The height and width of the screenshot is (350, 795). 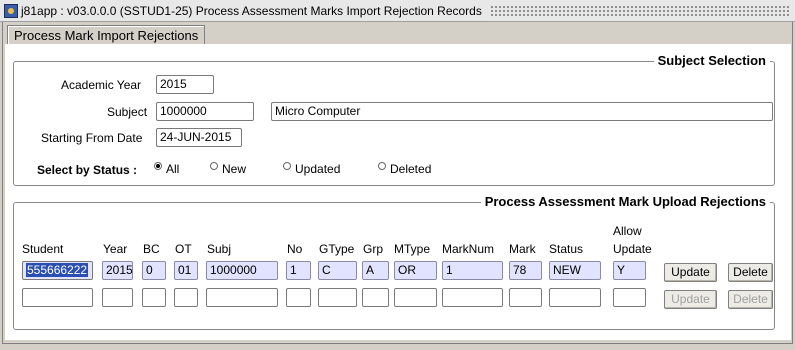 What do you see at coordinates (337, 297) in the screenshot?
I see `row-2-gtype-input` at bounding box center [337, 297].